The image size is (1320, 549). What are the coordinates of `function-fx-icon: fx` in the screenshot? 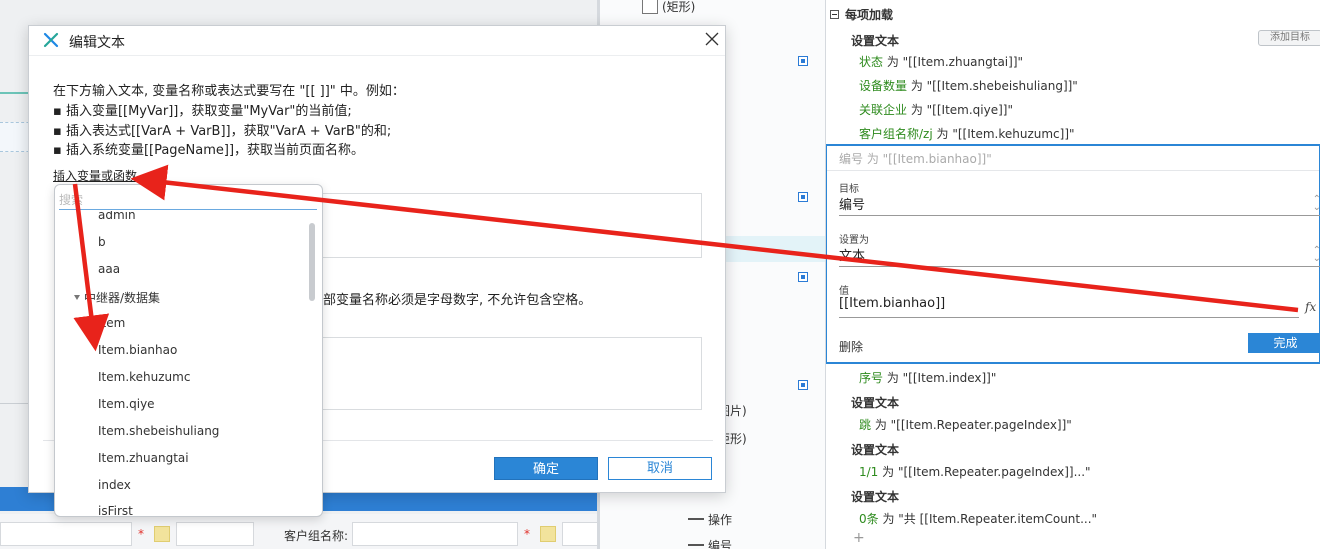 It's located at (1310, 307).